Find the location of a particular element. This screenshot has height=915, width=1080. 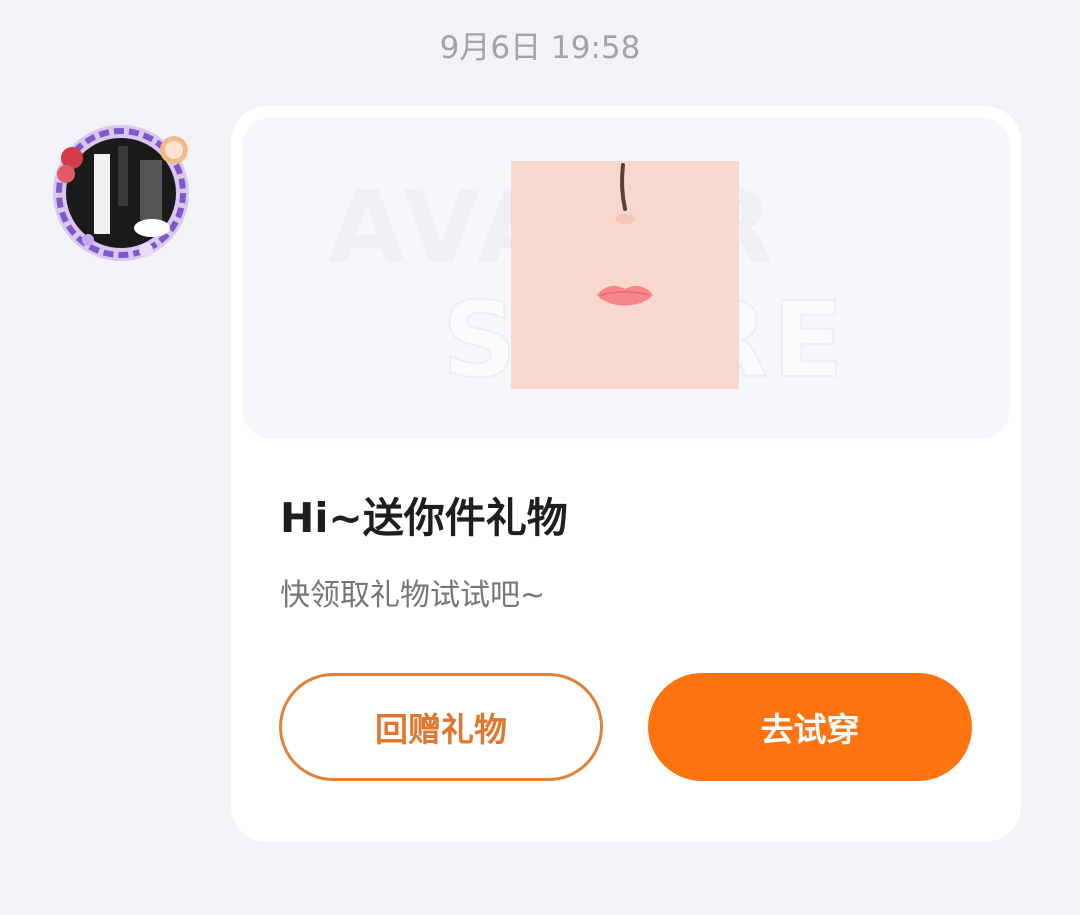

sender-avatar is located at coordinates (121, 193).